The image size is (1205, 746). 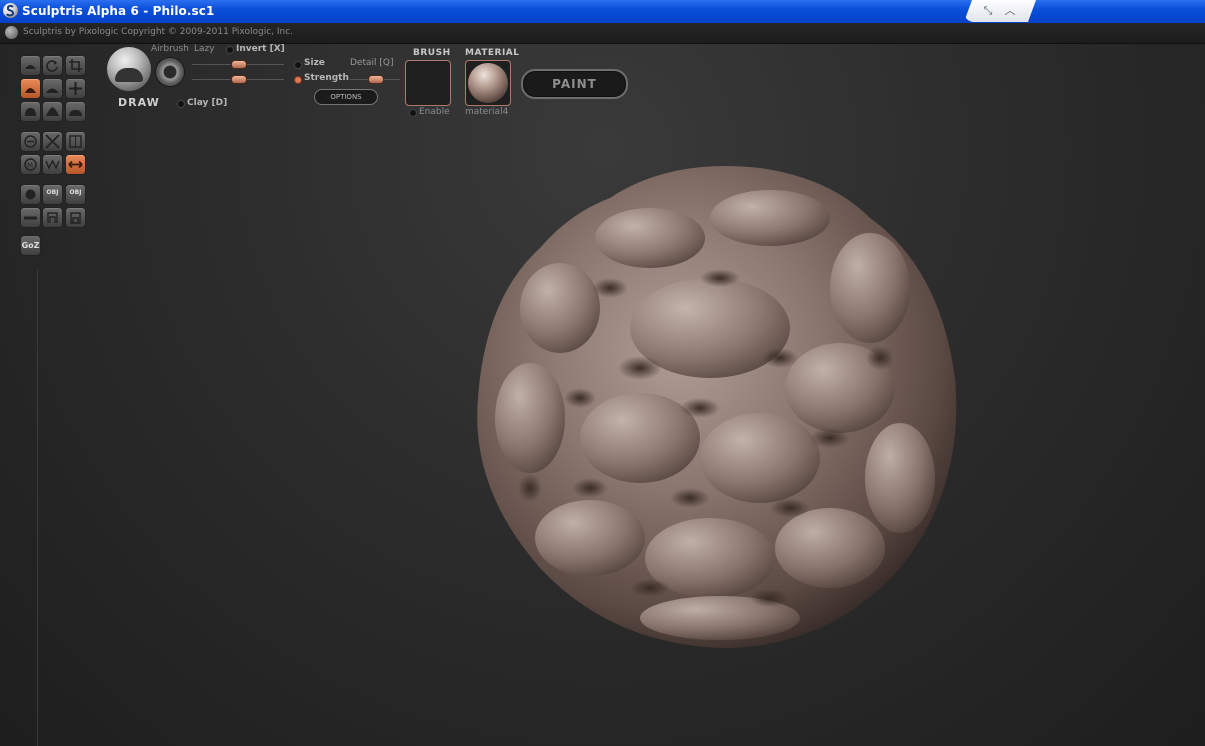 What do you see at coordinates (298, 80) in the screenshot?
I see `strength-radio` at bounding box center [298, 80].